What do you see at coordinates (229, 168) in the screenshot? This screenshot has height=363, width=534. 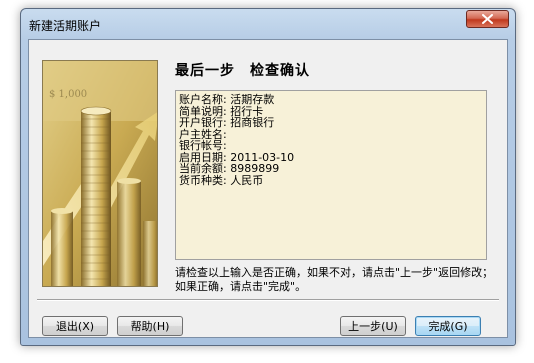 I see `summary-balance: 当前余额: 8989899` at bounding box center [229, 168].